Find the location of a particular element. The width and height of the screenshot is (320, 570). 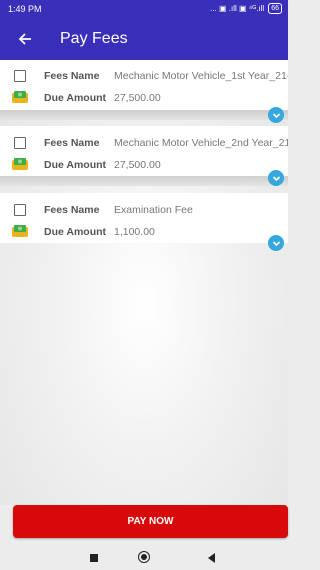

fee-name-value: Mechanic Motor Vehicle_2nd Year_21 is located at coordinates (201, 143).